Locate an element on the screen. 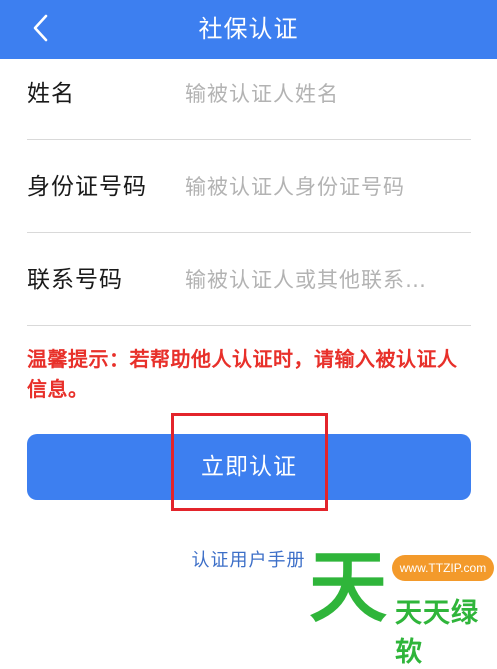 This screenshot has width=497, height=669. id-number-label: 身份证号码 is located at coordinates (87, 187).